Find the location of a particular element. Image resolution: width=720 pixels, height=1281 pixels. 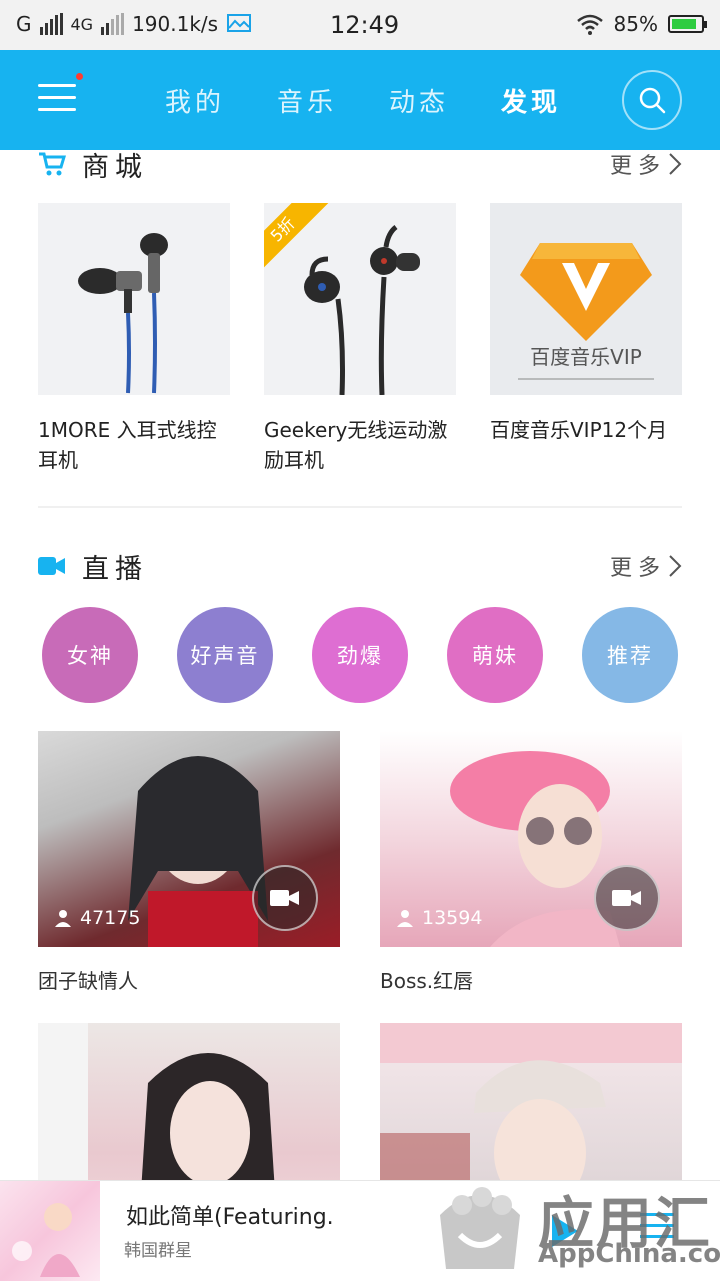

product-image-sport-earphones: 5折 is located at coordinates (360, 299).